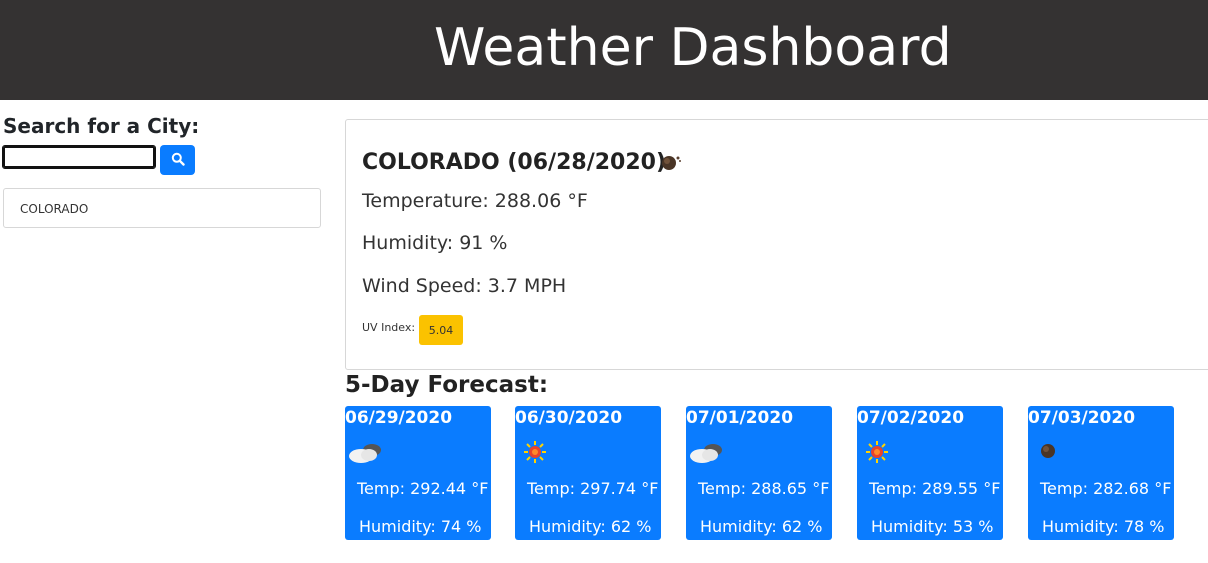  I want to click on forecast-temp: Temp: 297.74 °F, so click(593, 488).